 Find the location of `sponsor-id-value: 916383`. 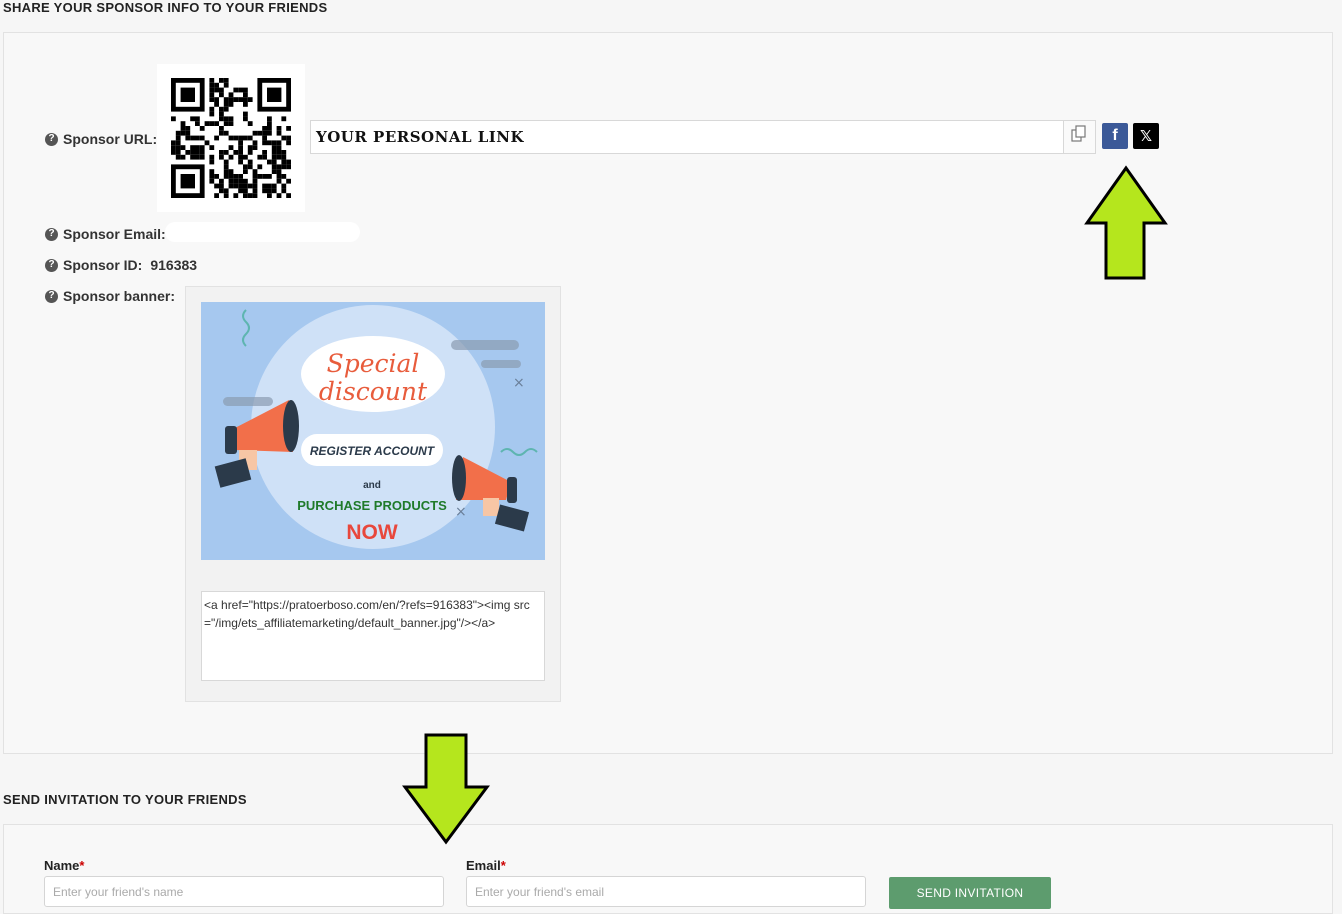

sponsor-id-value: 916383 is located at coordinates (174, 265).